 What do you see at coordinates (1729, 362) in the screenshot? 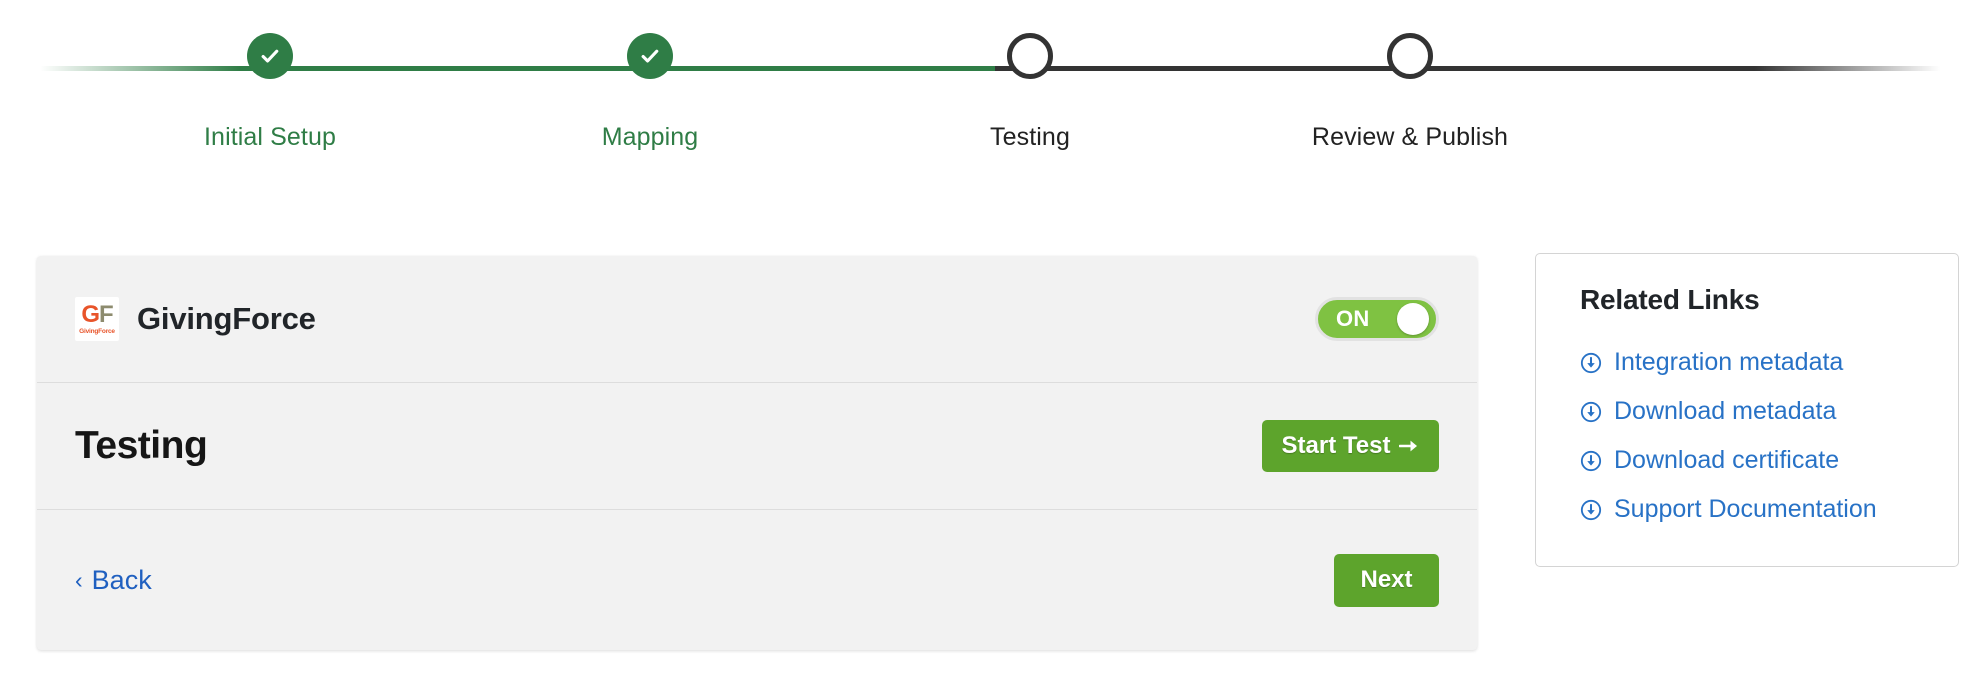
I see `related-link-label: Integration metadata` at bounding box center [1729, 362].